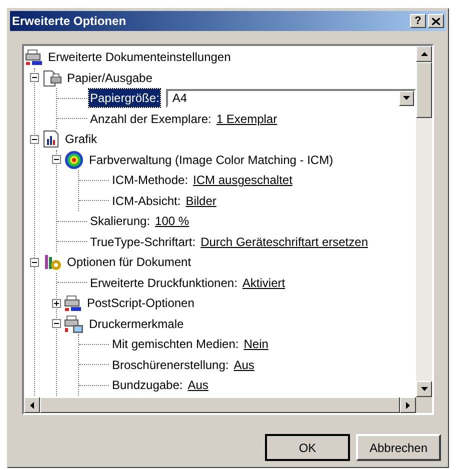  Describe the element at coordinates (143, 242) in the screenshot. I see `setting-label: TrueType-Schriftart:` at that location.